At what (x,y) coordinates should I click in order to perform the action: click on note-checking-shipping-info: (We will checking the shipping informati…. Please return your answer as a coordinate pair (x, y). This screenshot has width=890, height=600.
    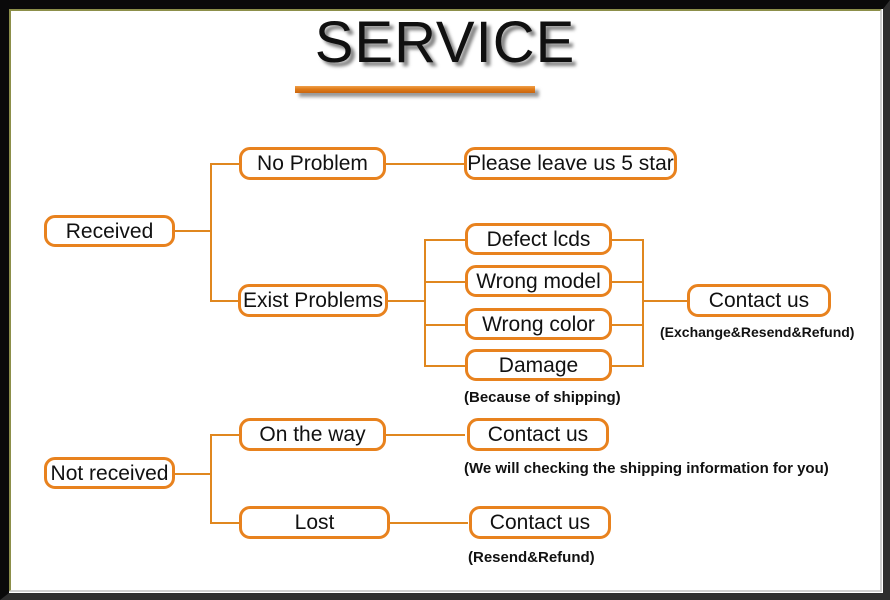
    Looking at the image, I should click on (646, 468).